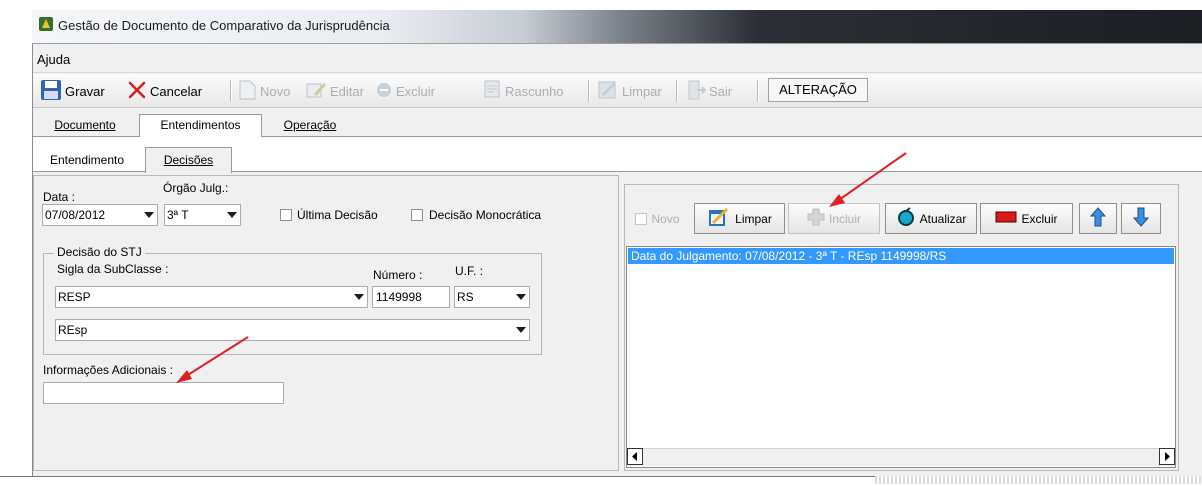  What do you see at coordinates (641, 218) in the screenshot?
I see `checkbox-icon` at bounding box center [641, 218].